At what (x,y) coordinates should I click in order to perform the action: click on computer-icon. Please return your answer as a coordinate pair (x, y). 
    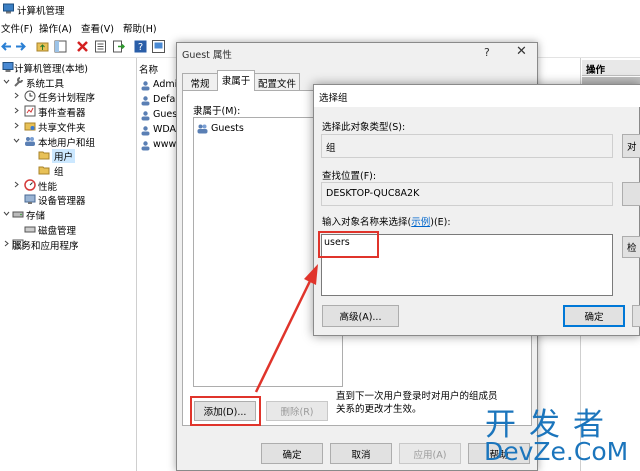
    Looking at the image, I should click on (8, 67).